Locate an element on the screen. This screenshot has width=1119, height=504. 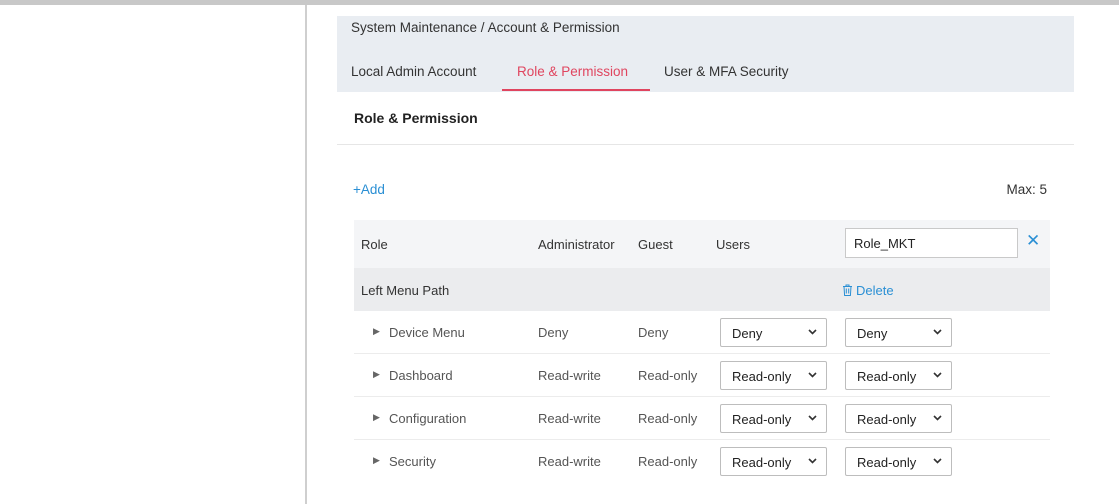
panel-divider is located at coordinates (306, 254).